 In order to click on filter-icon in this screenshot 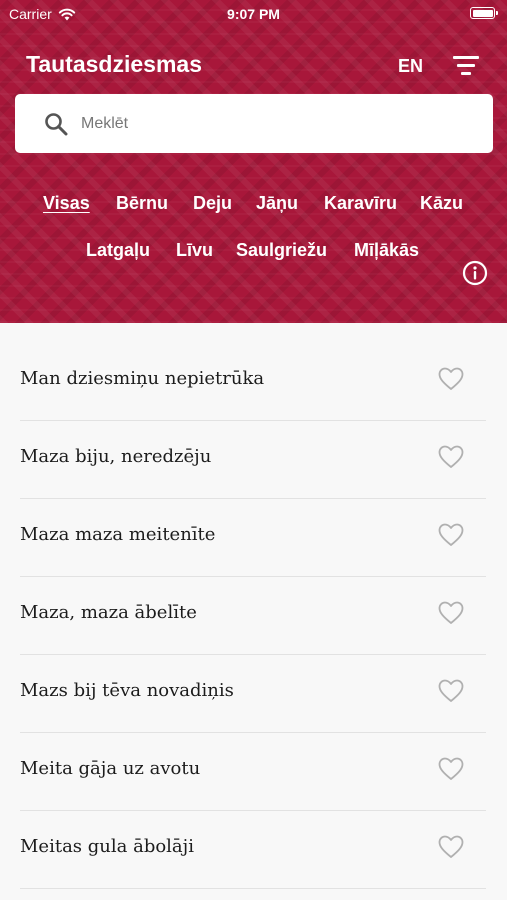, I will do `click(466, 65)`.